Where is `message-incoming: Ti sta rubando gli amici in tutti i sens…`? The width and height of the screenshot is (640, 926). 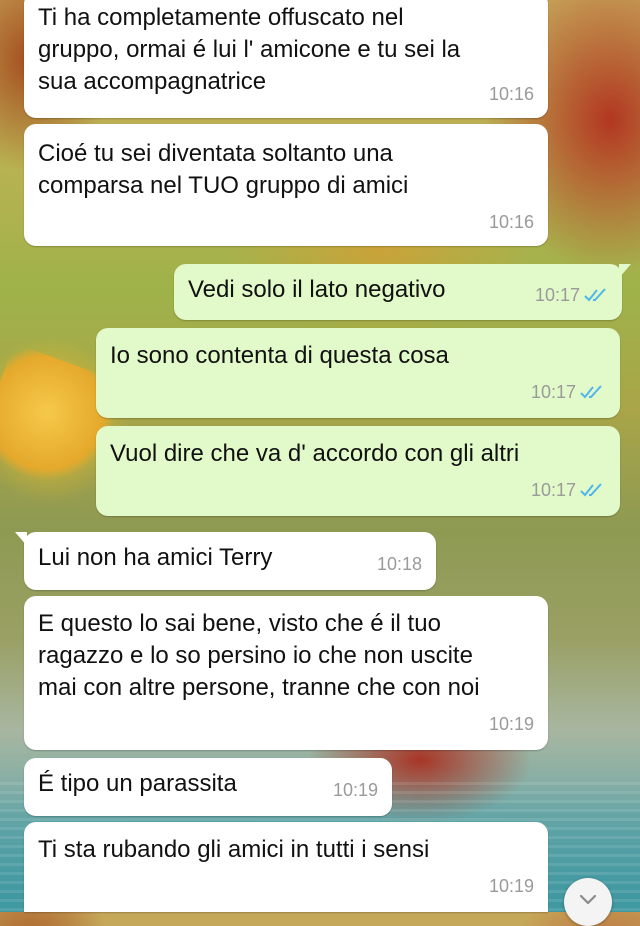 message-incoming: Ti sta rubando gli amici in tutti i sens… is located at coordinates (286, 867).